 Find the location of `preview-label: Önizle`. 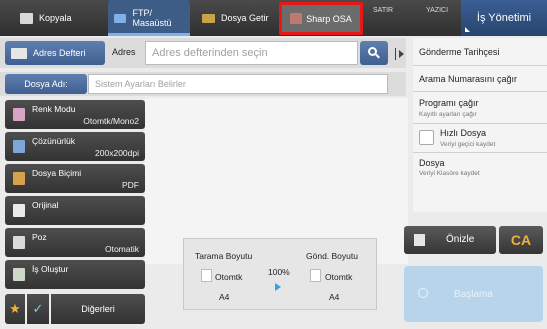

preview-label: Önizle is located at coordinates (460, 239).